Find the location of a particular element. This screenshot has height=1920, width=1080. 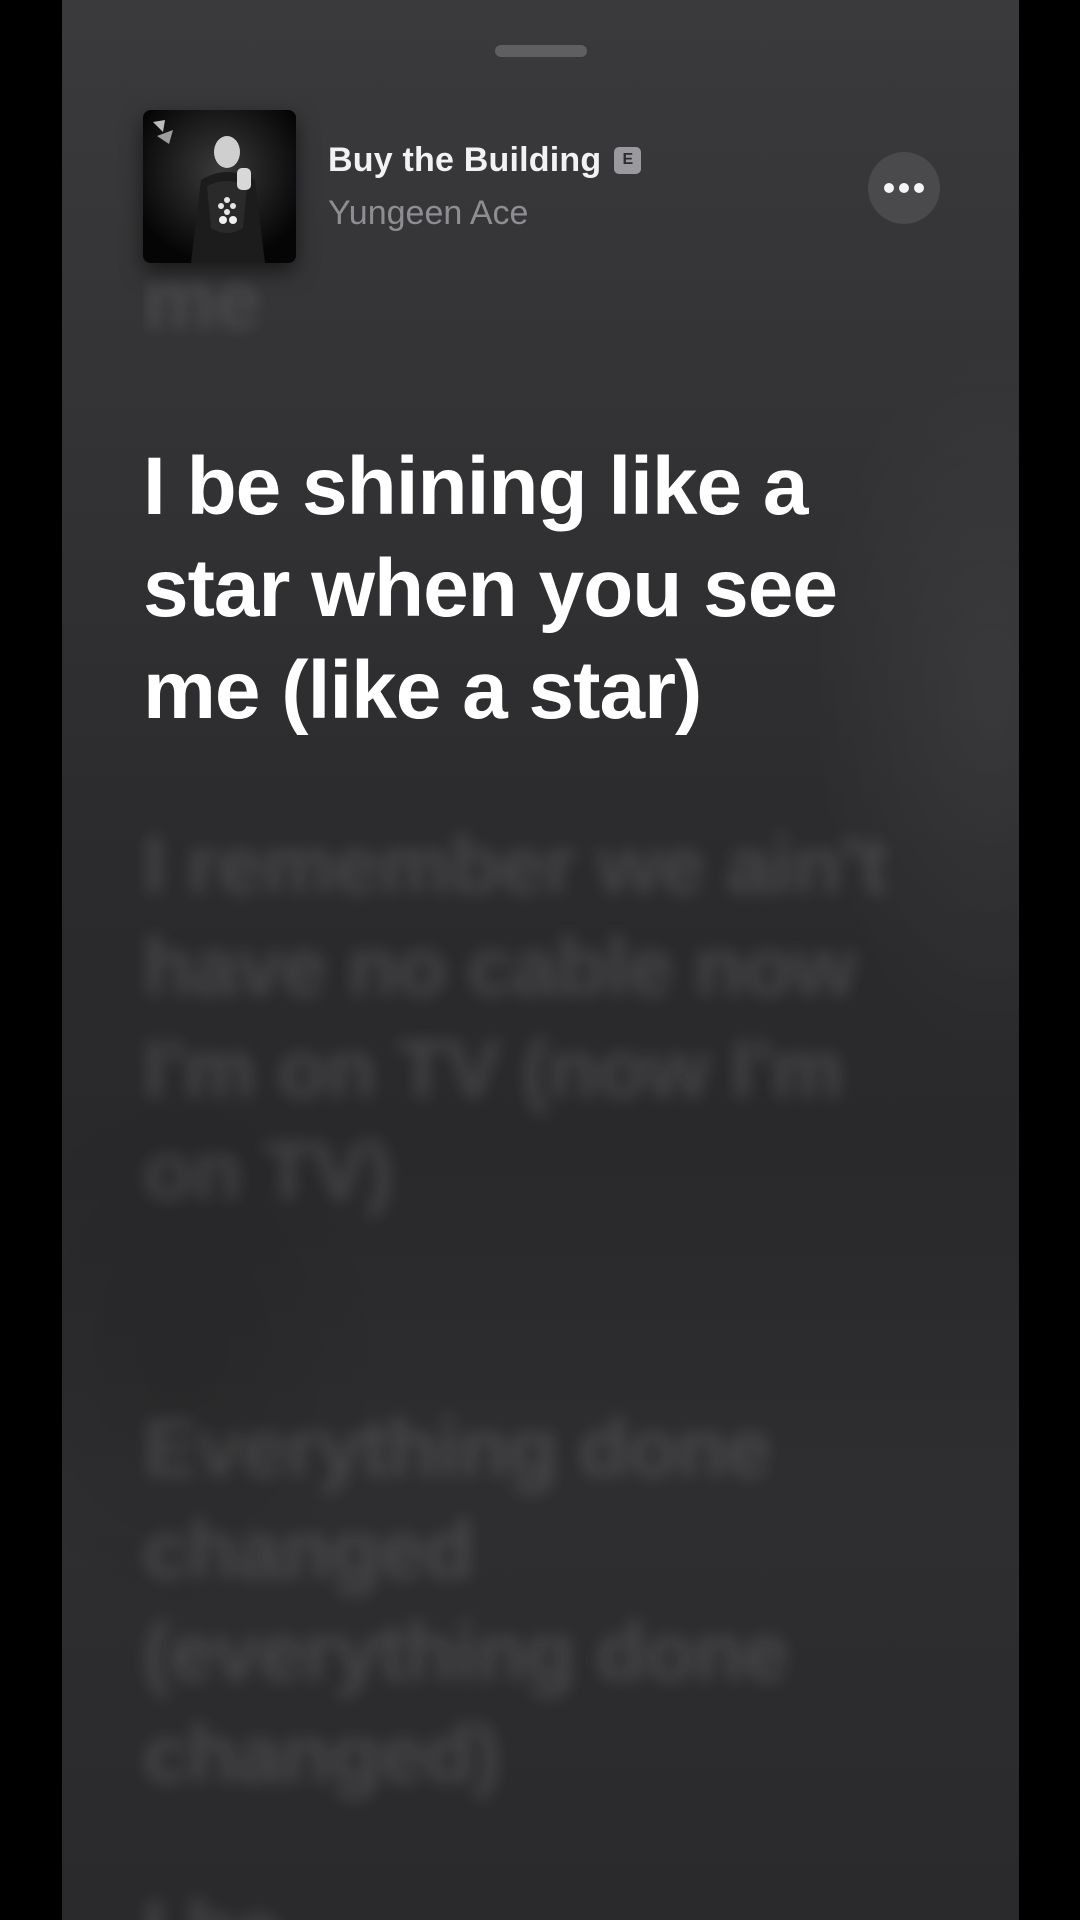

artist-name: Yungeen Ace is located at coordinates (428, 213).